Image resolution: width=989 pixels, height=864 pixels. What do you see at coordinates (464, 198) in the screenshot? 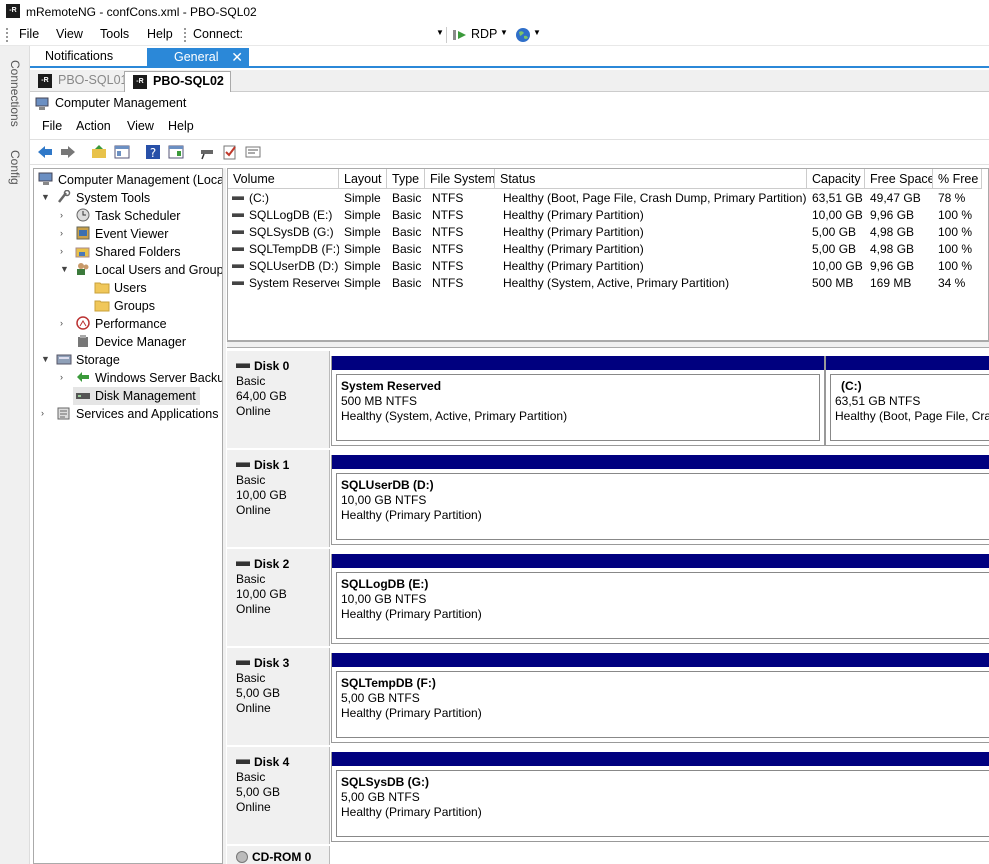
I see `table-cell: NTFS` at bounding box center [464, 198].